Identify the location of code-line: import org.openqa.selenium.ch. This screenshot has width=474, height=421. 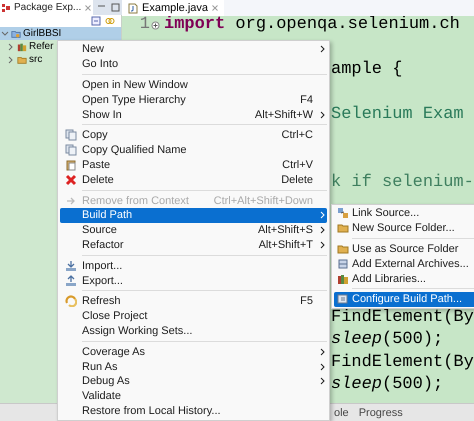
(312, 26).